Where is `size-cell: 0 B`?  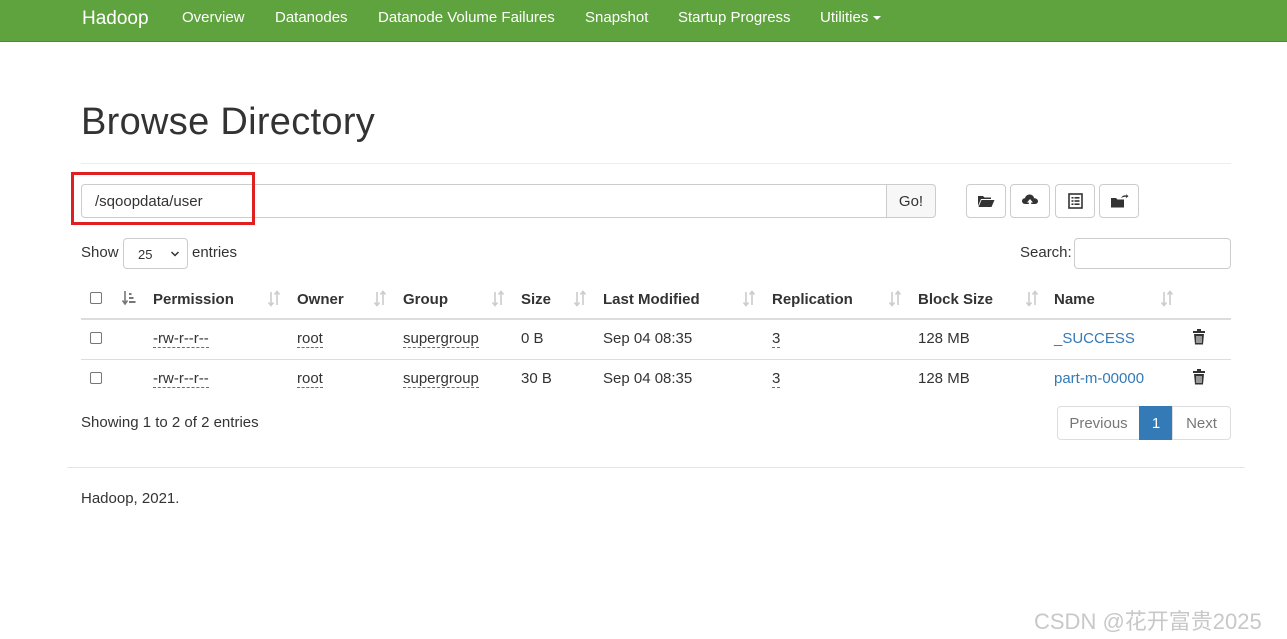 size-cell: 0 B is located at coordinates (532, 338).